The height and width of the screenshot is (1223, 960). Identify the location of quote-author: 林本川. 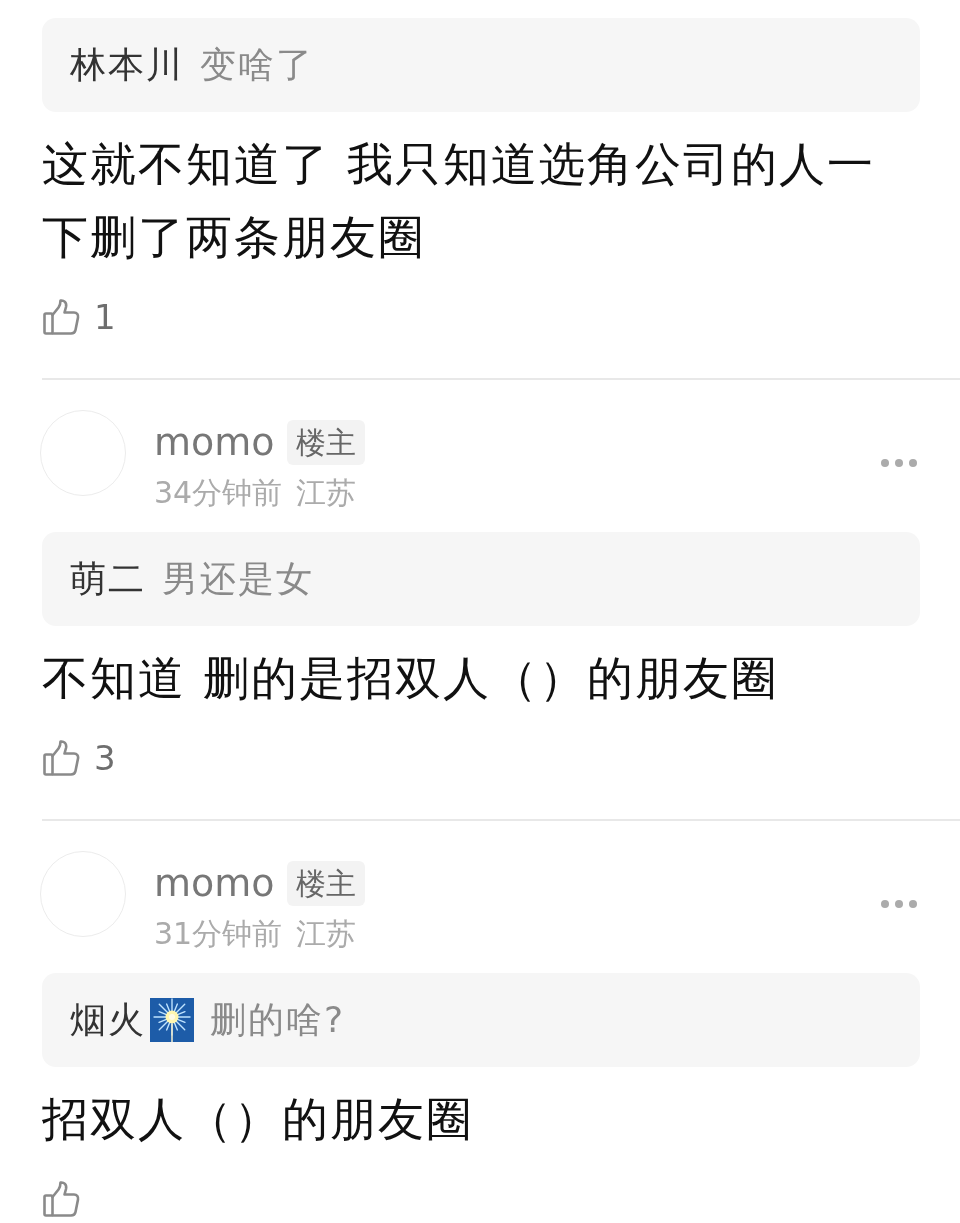
(127, 65).